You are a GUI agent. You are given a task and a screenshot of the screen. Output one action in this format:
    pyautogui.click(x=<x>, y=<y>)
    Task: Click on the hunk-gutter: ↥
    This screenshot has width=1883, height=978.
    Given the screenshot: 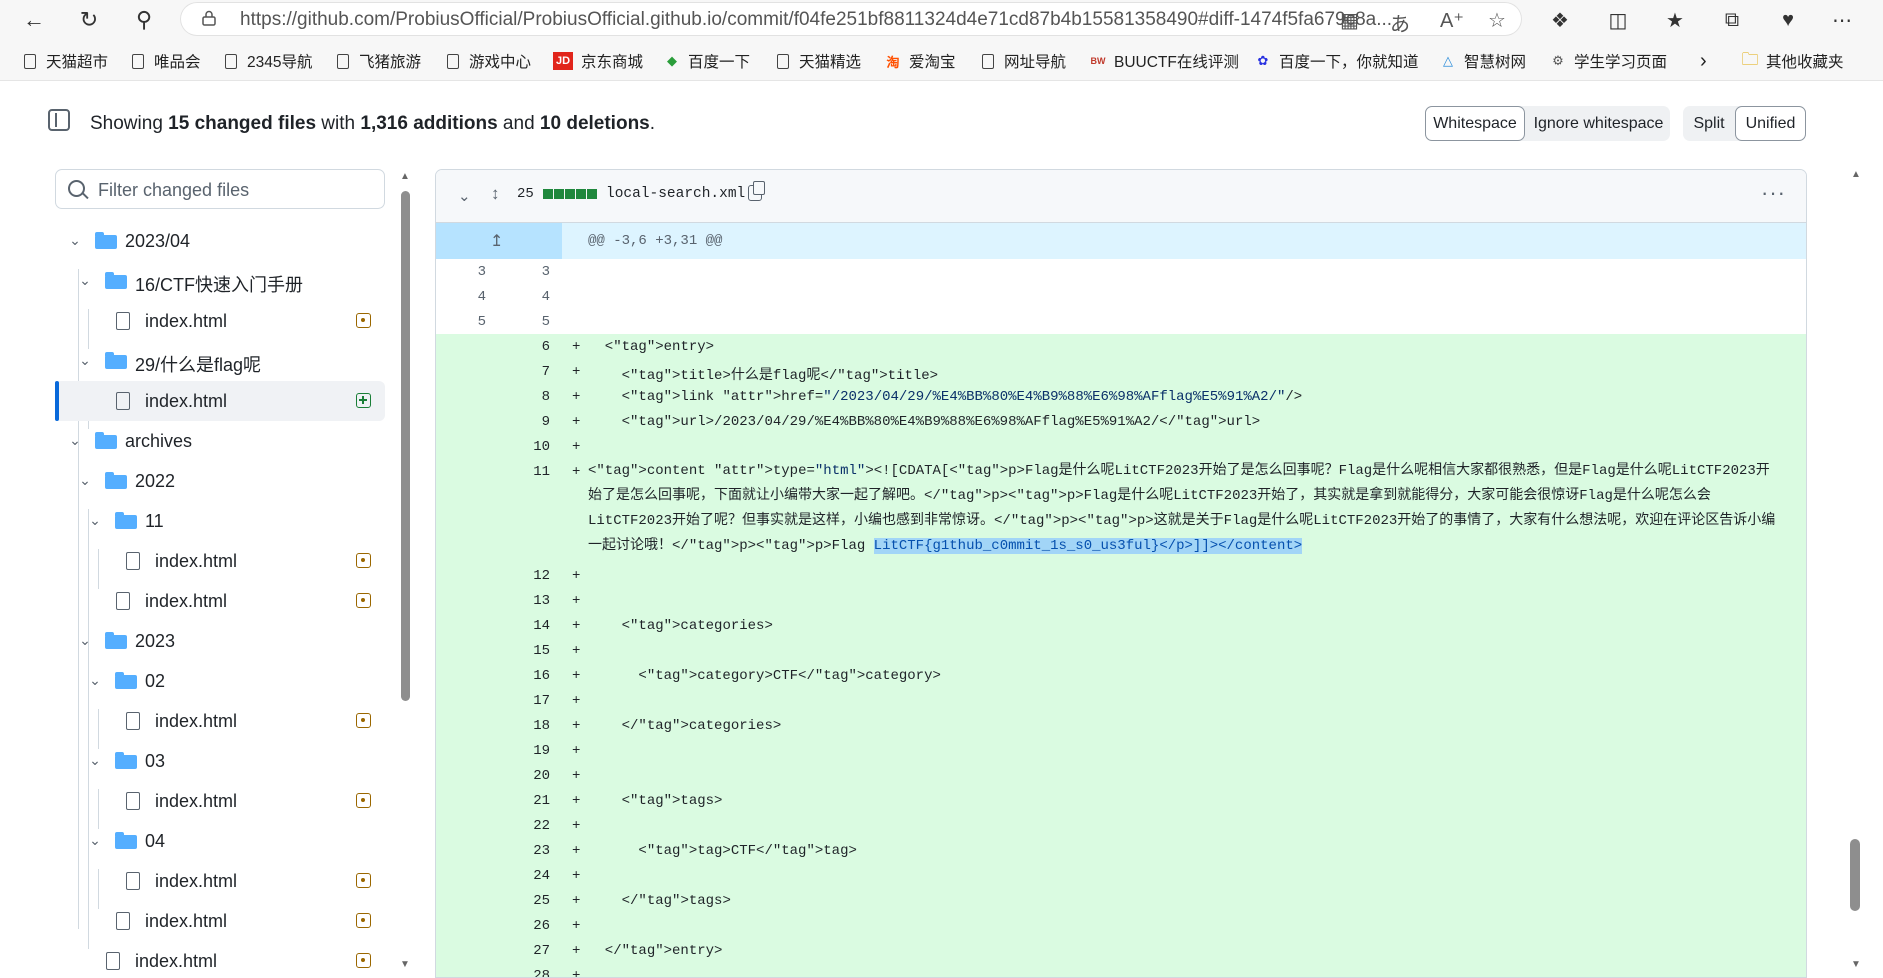 What is the action you would take?
    pyautogui.click(x=499, y=241)
    